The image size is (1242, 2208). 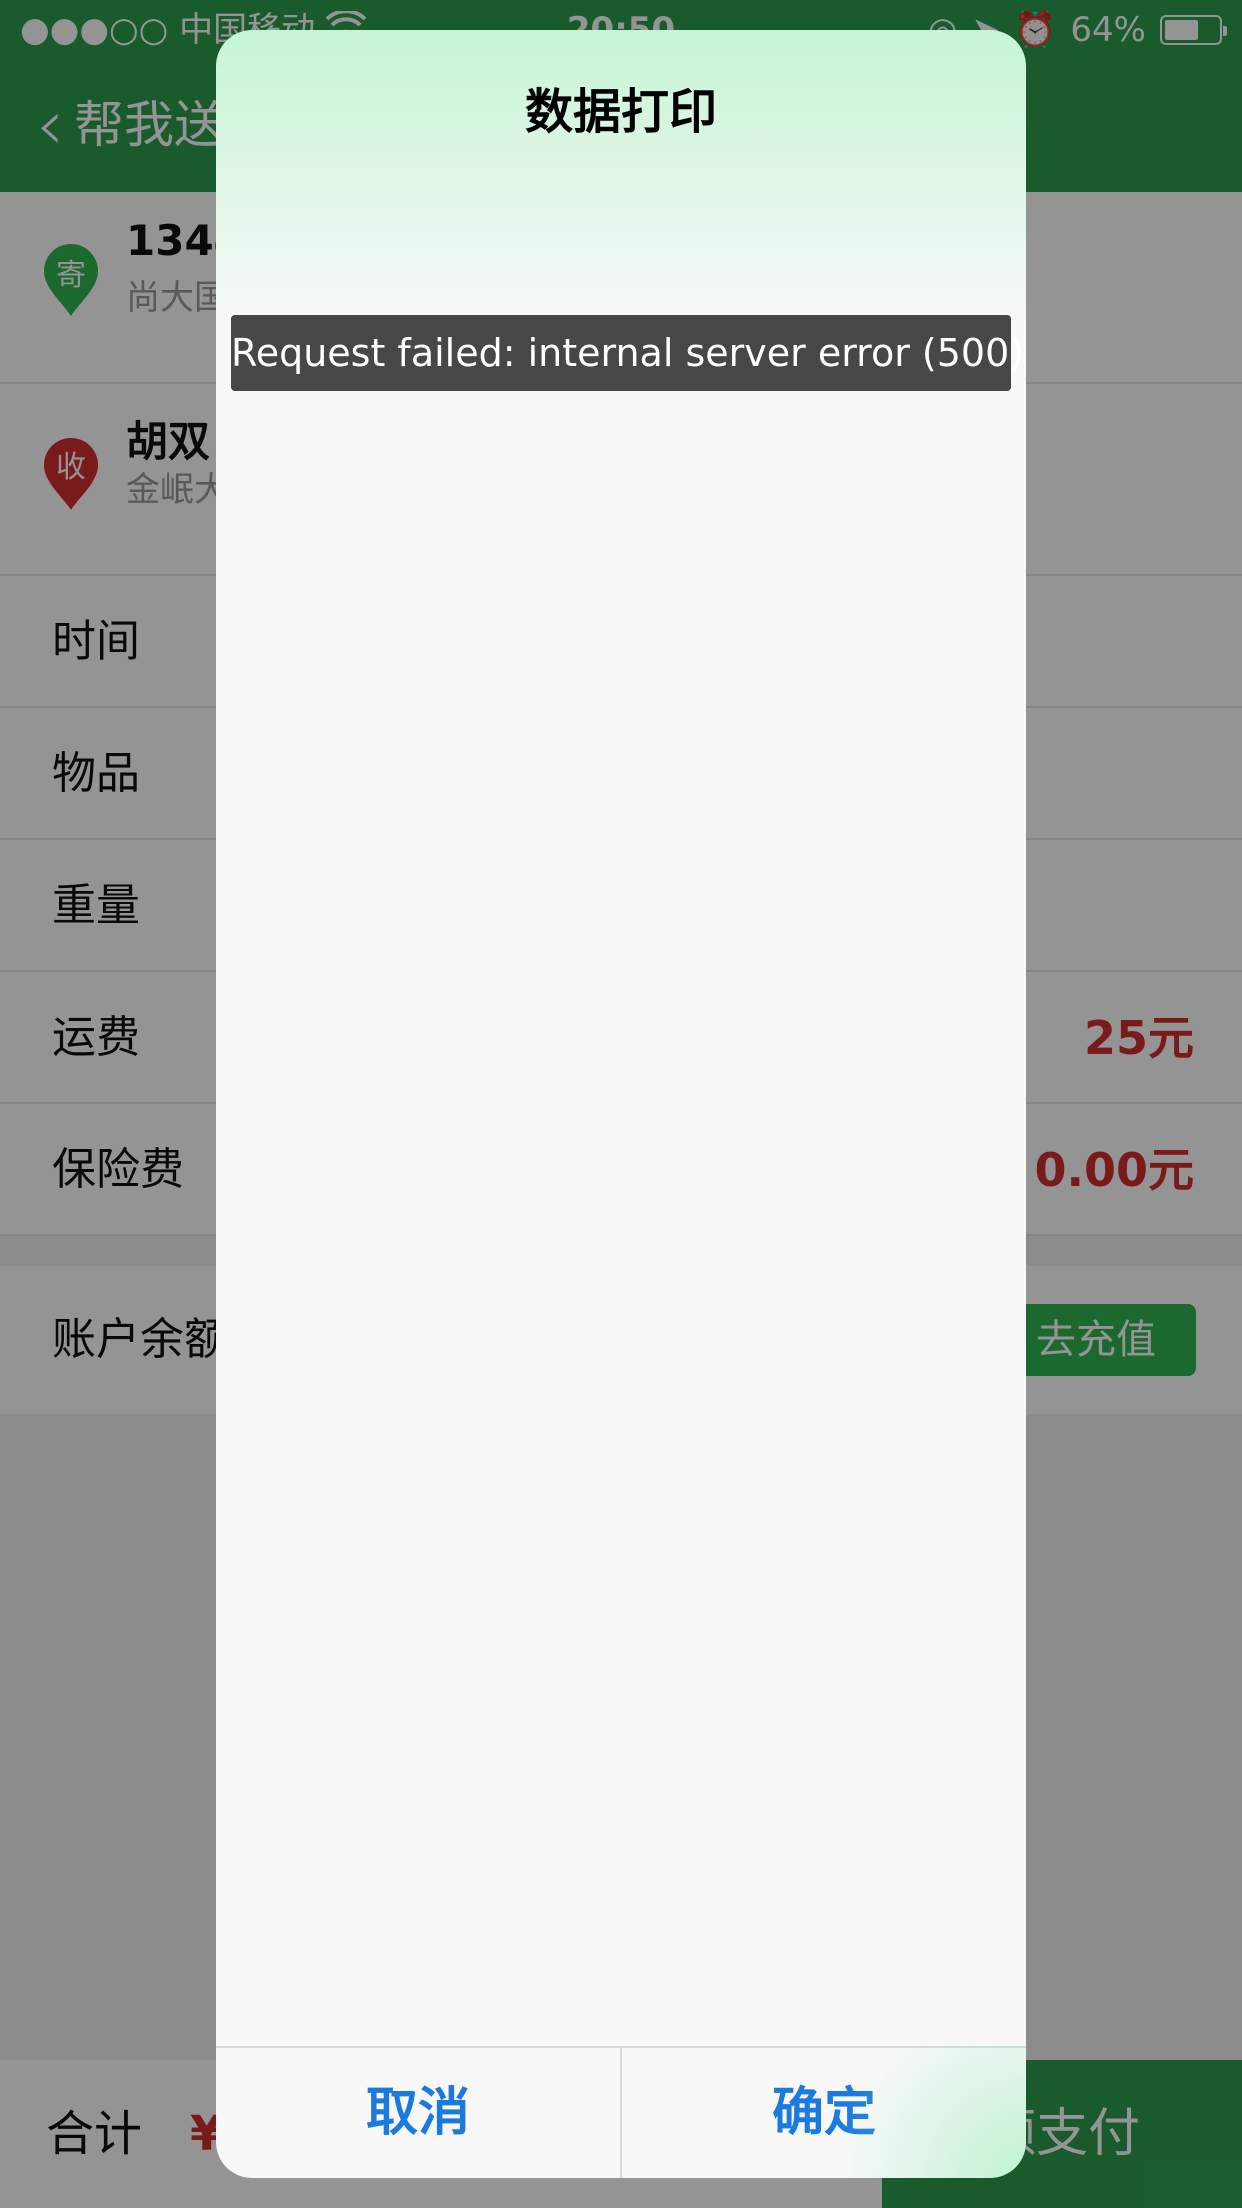 What do you see at coordinates (620, 112) in the screenshot?
I see `dialog-title: 数据打印` at bounding box center [620, 112].